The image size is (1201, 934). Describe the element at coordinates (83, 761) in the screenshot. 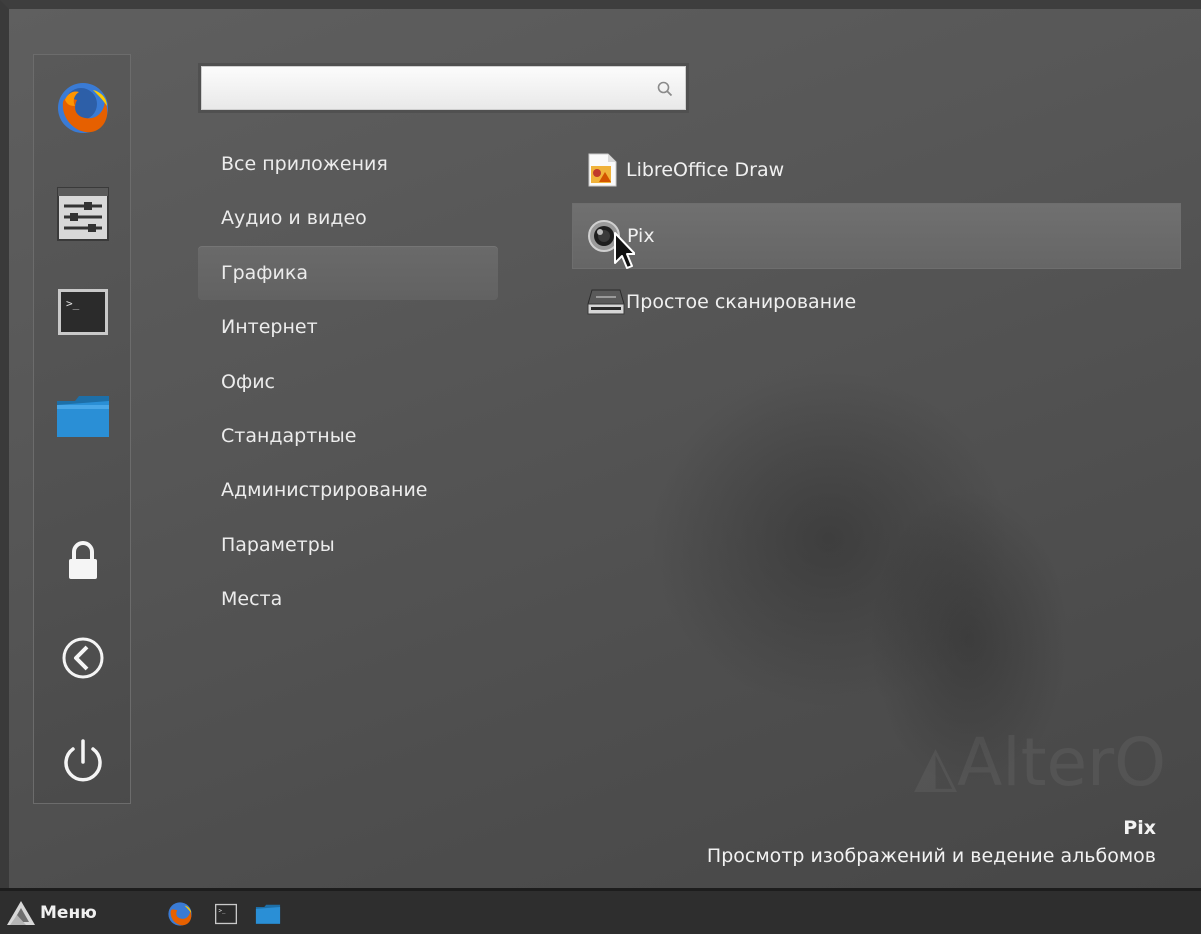

I see `power-icon` at that location.